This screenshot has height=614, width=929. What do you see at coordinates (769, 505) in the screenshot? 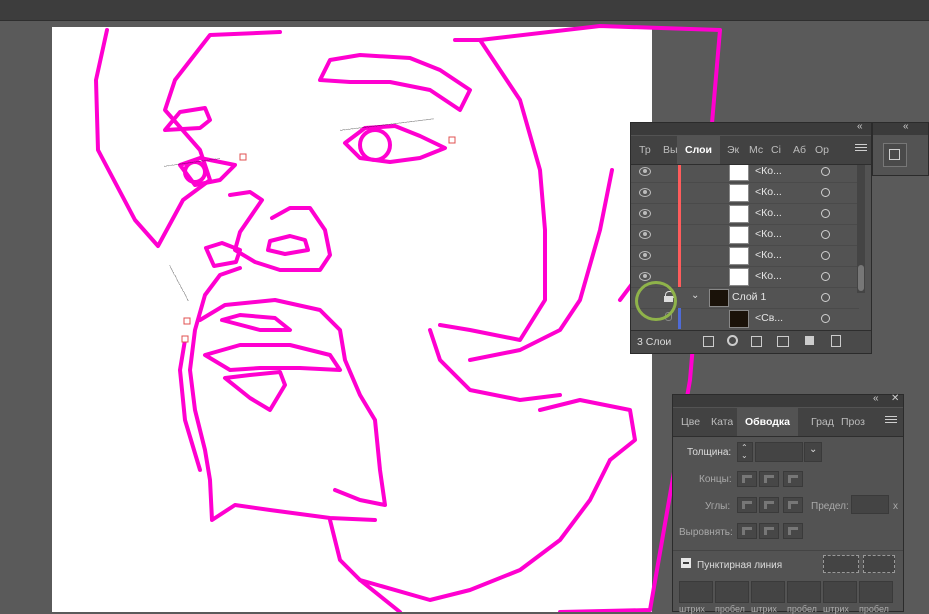
I see `round-join-button` at bounding box center [769, 505].